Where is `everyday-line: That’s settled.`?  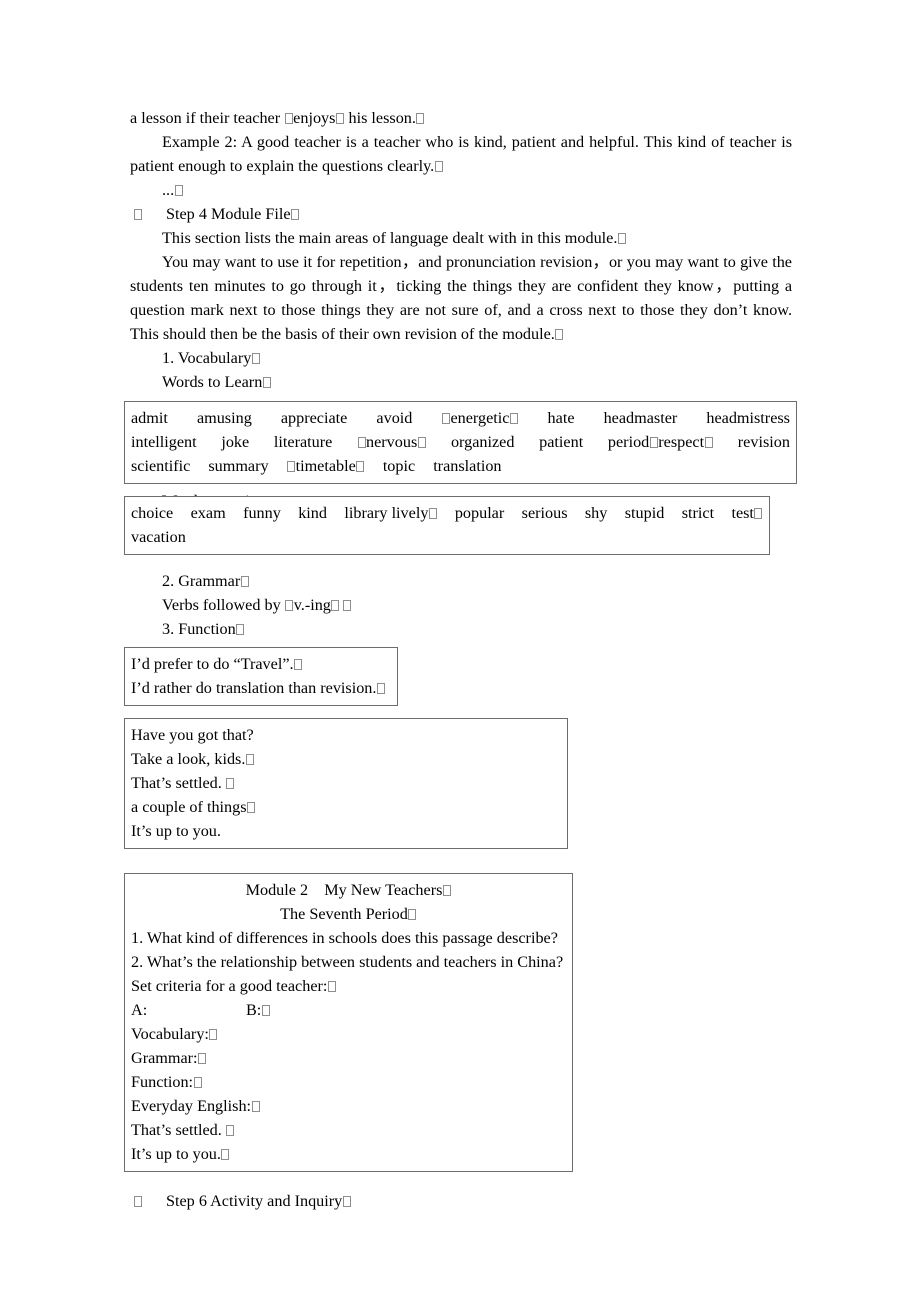 everyday-line: That’s settled. is located at coordinates (346, 783).